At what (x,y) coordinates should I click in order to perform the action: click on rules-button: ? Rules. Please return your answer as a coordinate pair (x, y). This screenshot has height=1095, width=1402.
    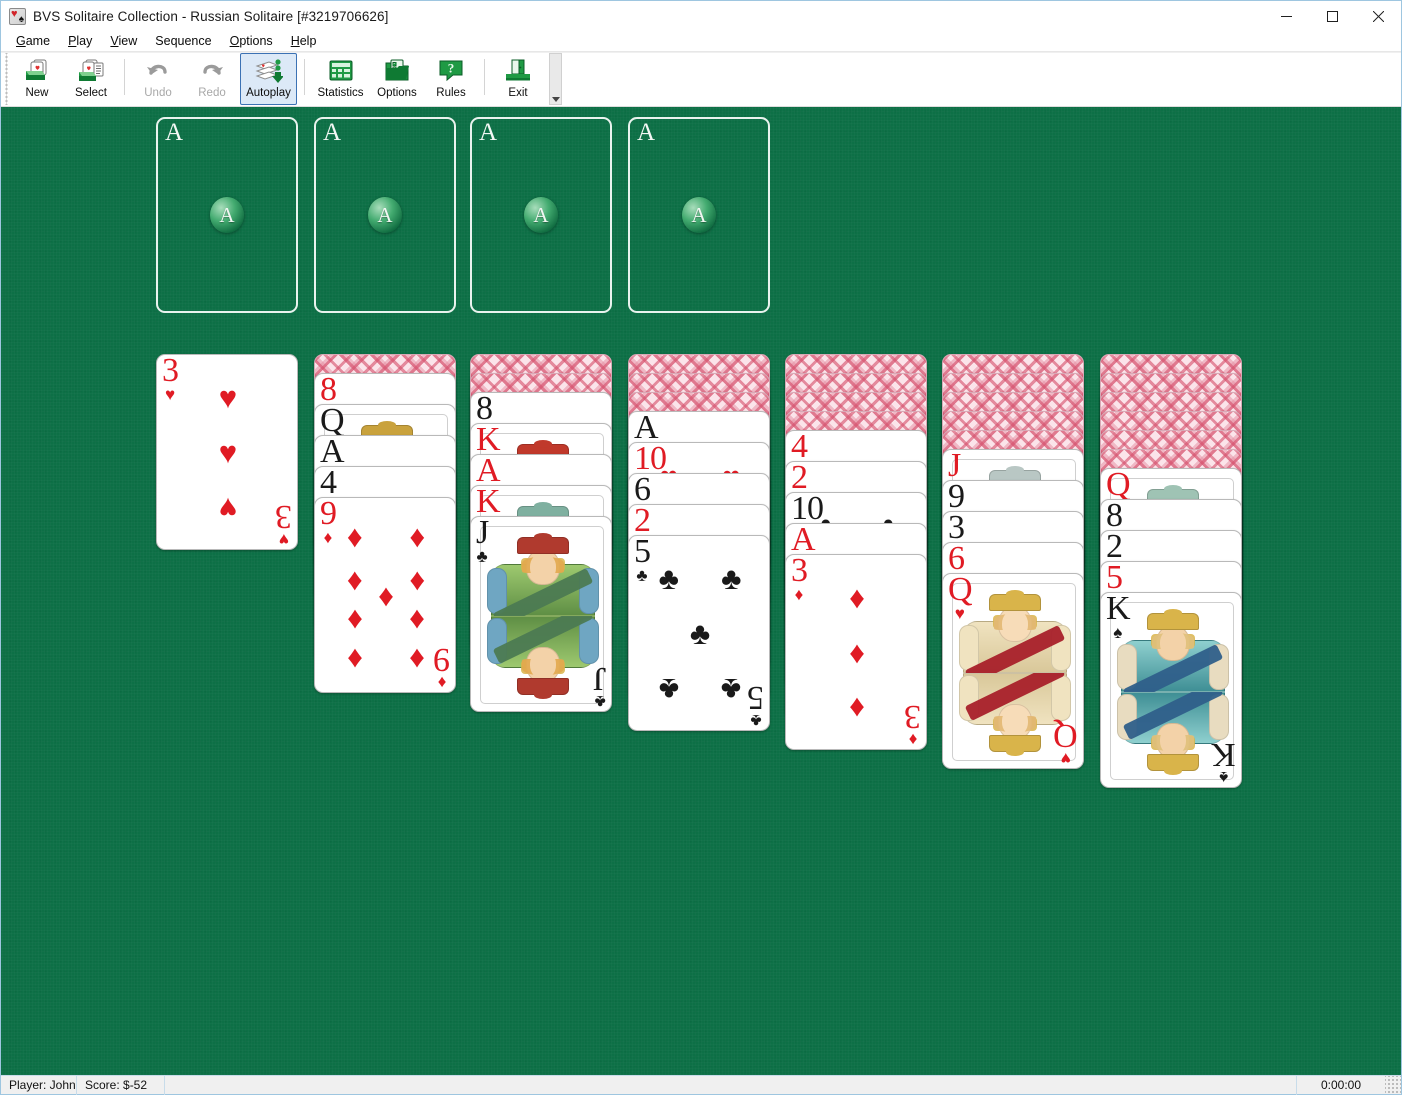
    Looking at the image, I should click on (451, 79).